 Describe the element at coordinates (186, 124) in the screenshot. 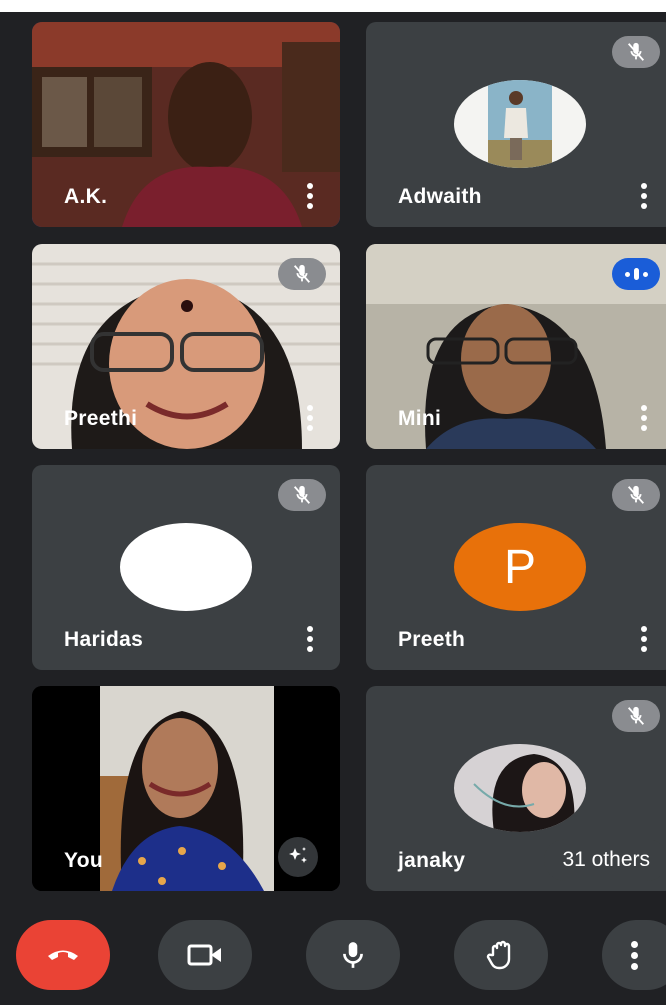

I see `participant-tile-ak: A.K.` at that location.